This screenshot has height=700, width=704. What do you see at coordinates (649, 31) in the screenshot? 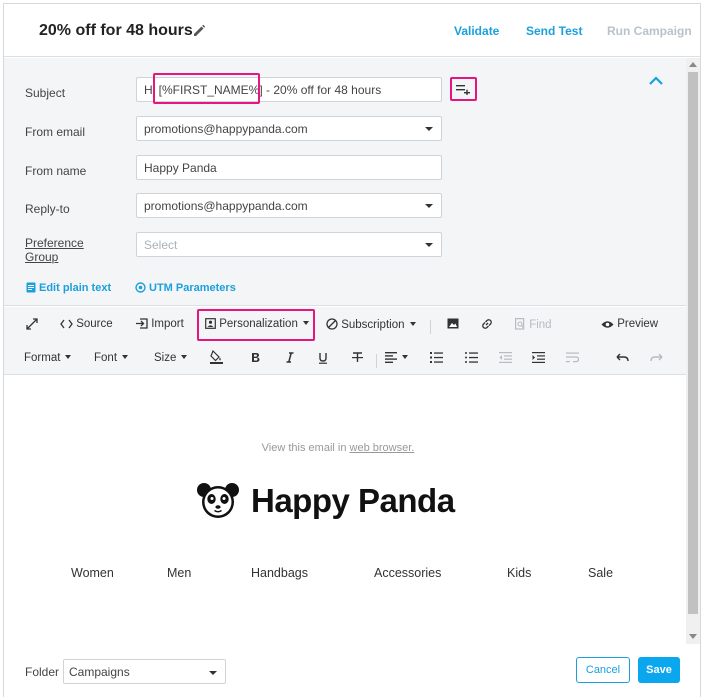
I see `run-campaign-button: Run Campaign` at bounding box center [649, 31].